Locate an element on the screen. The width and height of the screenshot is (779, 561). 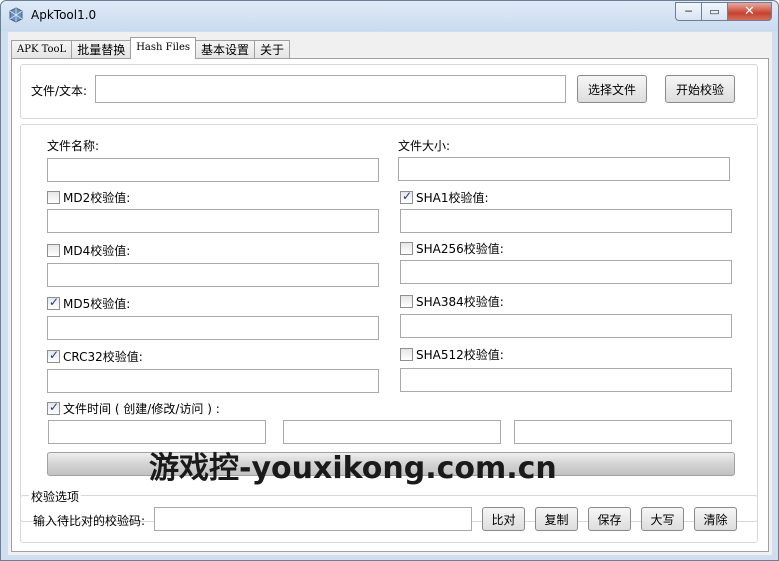
file-text-input is located at coordinates (330, 89).